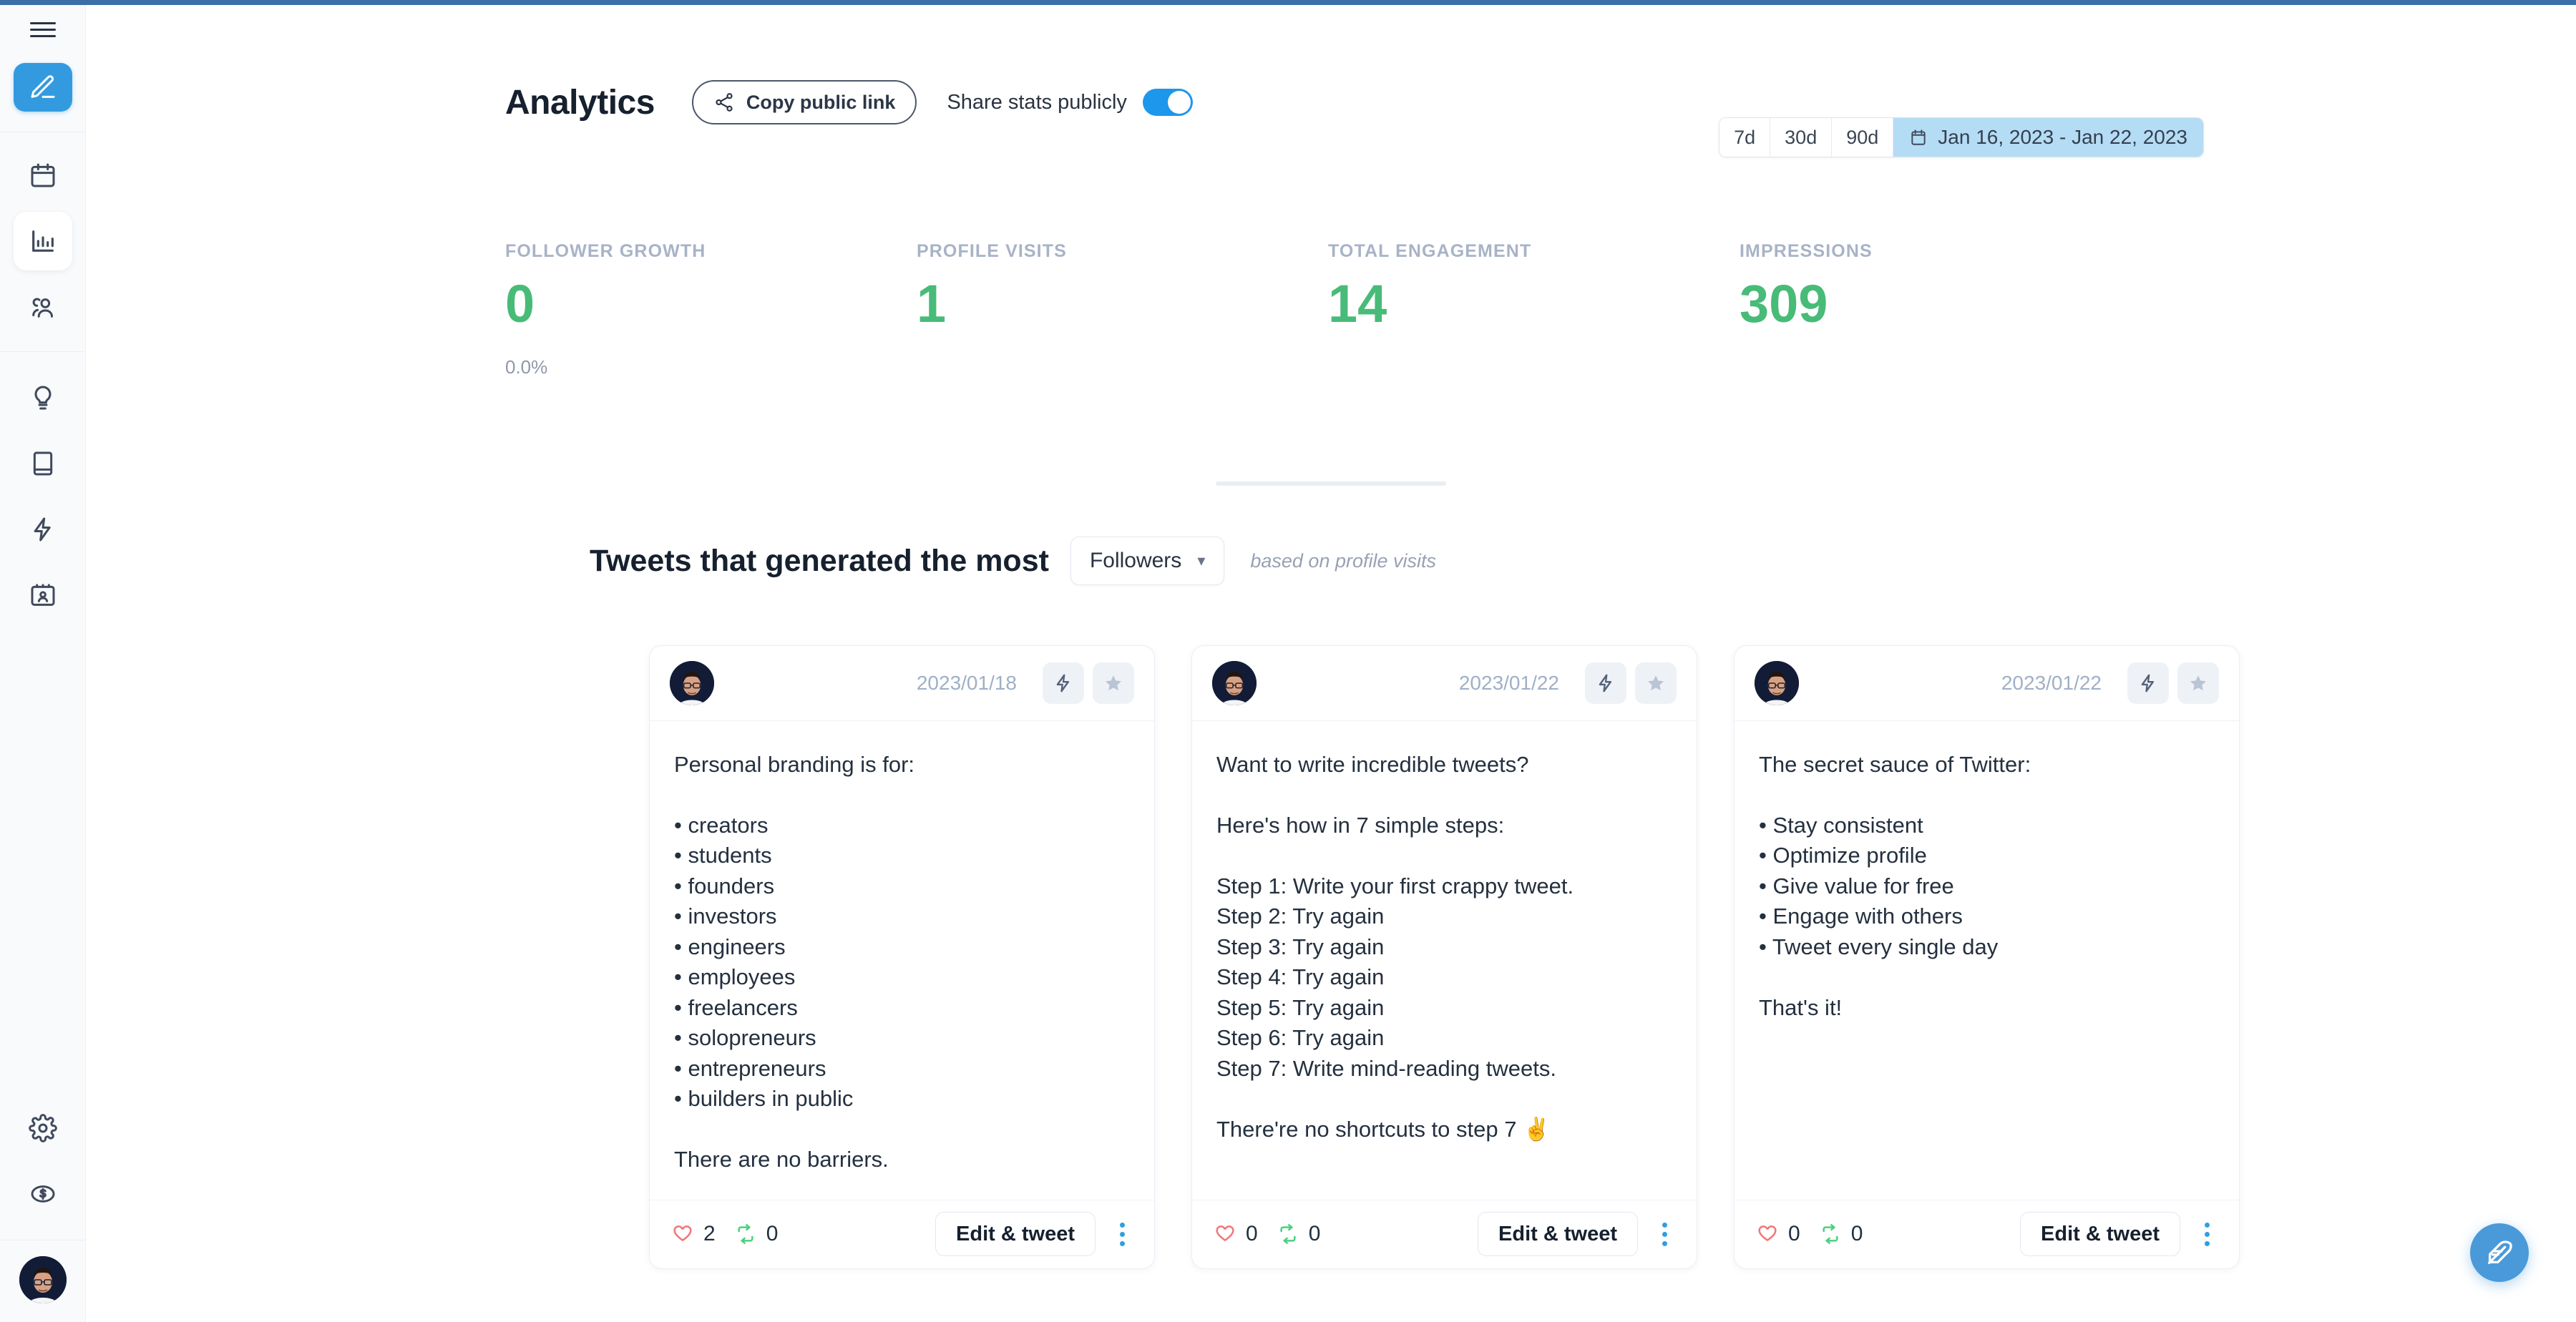  Describe the element at coordinates (709, 1234) in the screenshot. I see `like-count: 2` at that location.